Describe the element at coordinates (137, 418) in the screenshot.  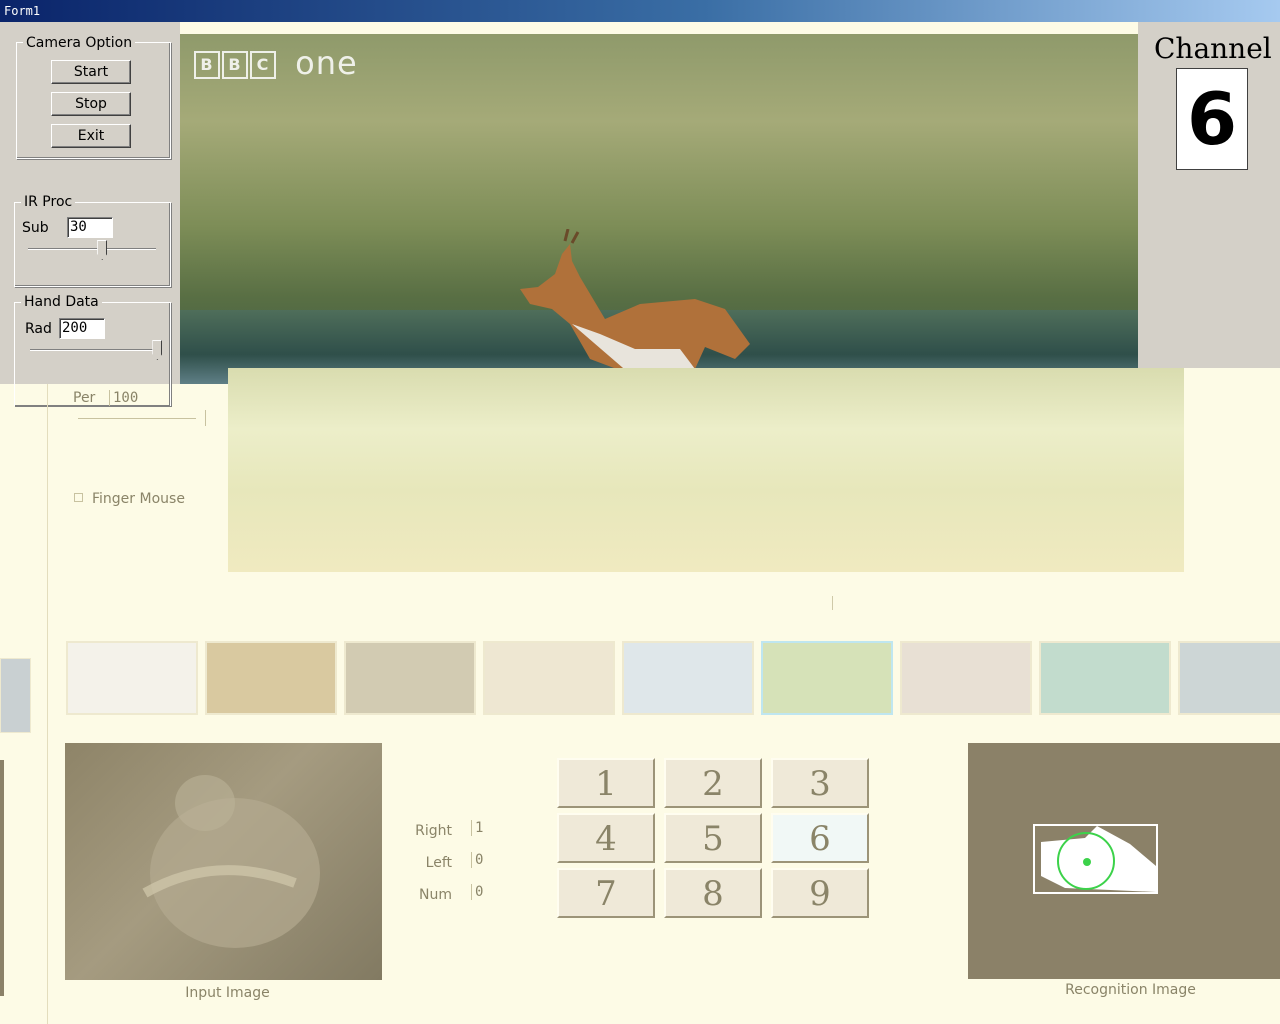
I see `per-slider-track` at that location.